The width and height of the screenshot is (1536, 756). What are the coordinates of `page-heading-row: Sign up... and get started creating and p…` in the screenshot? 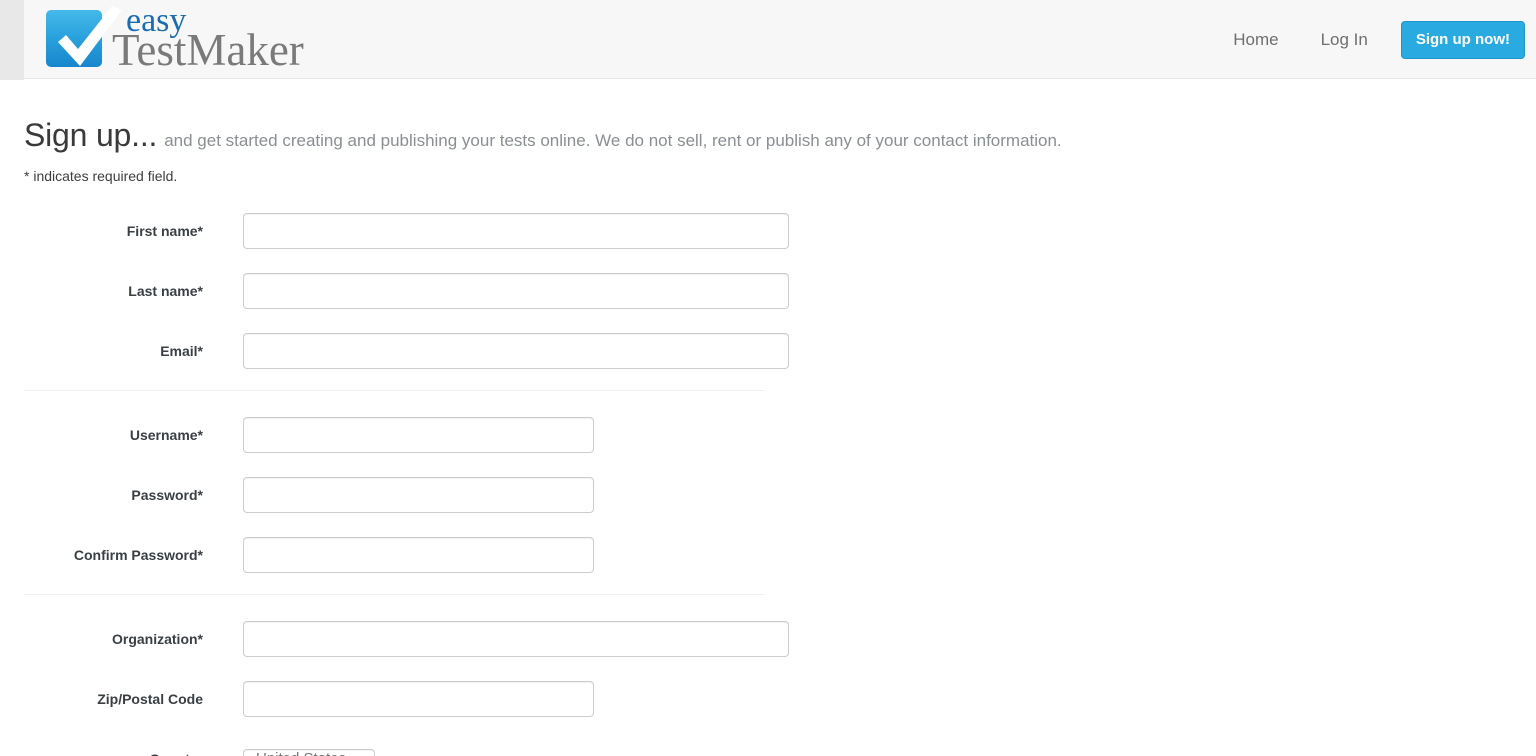 It's located at (769, 135).